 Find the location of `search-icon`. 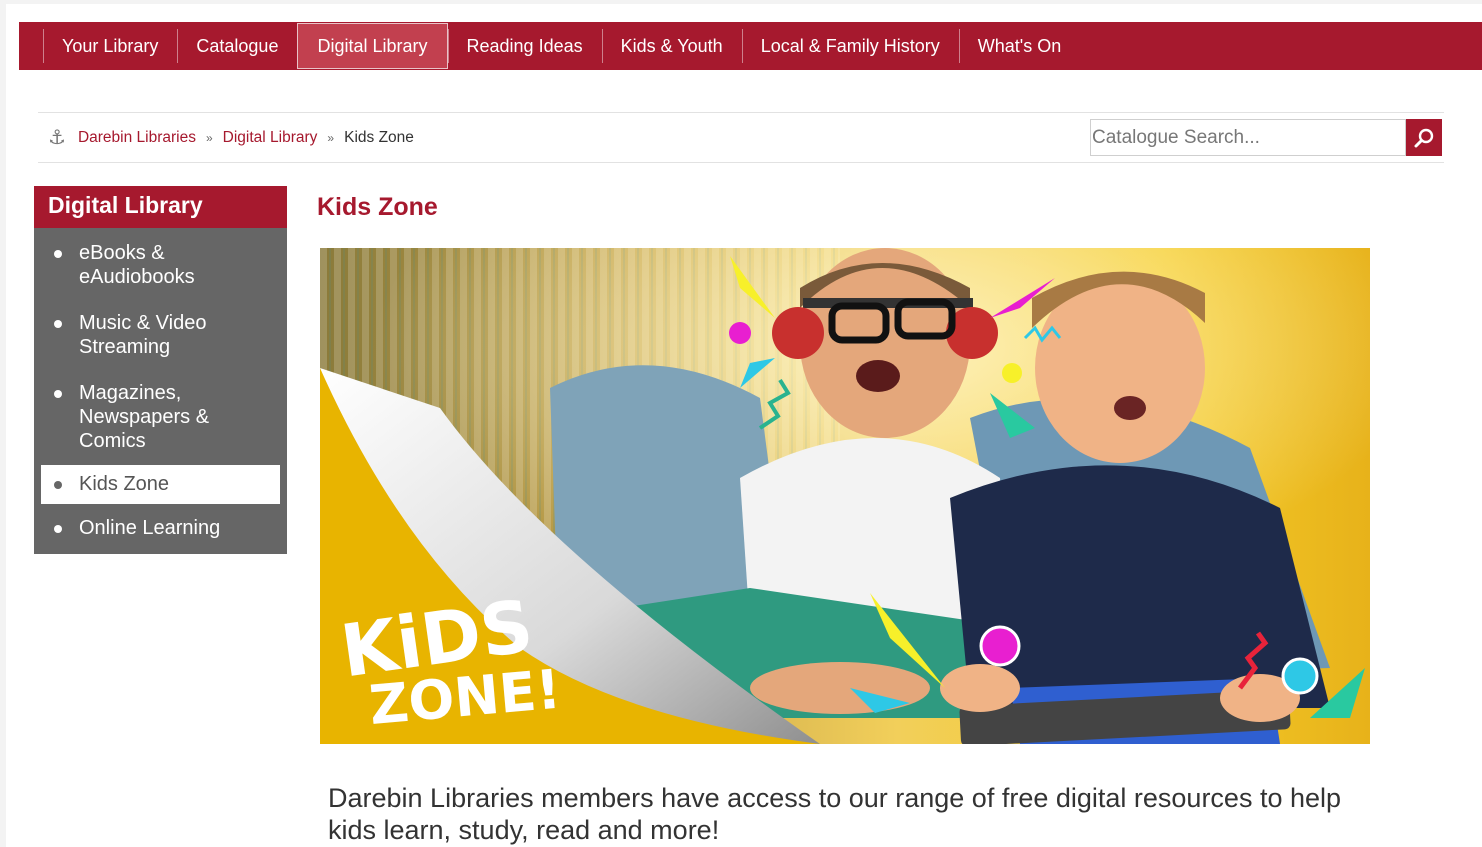

search-icon is located at coordinates (1424, 137).